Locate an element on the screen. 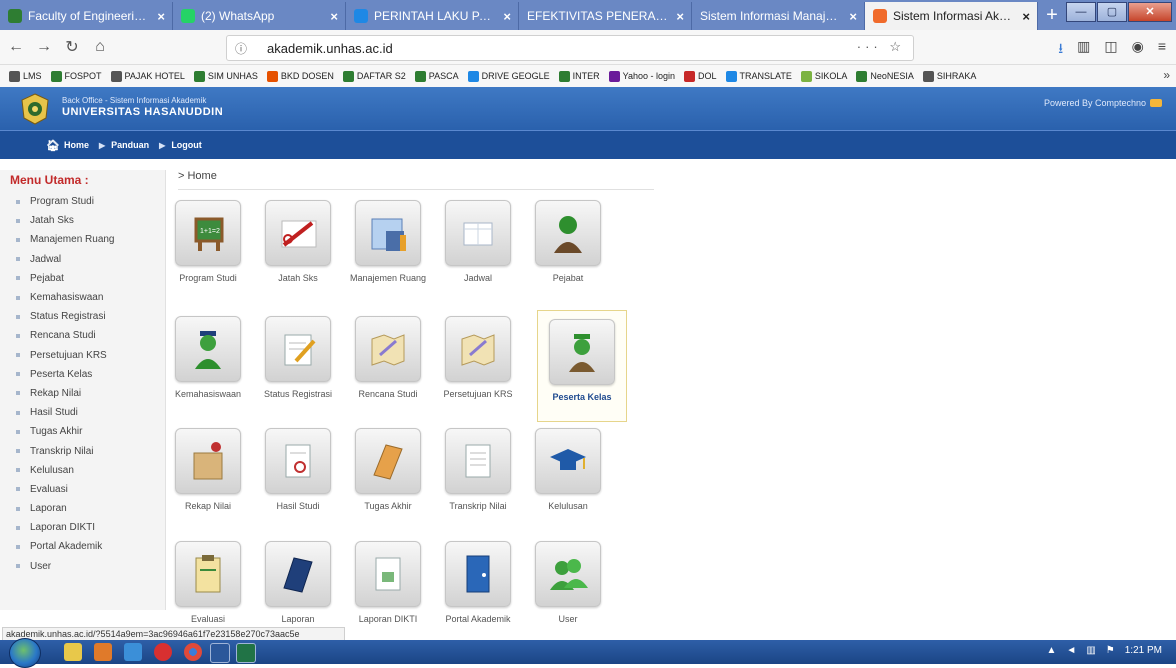 The image size is (1176, 668). sidebar-item: Laporan is located at coordinates (88, 508).